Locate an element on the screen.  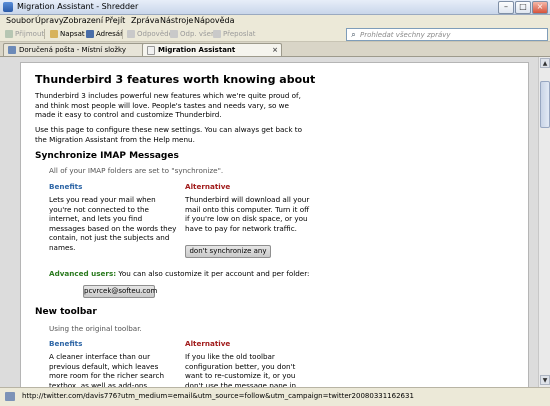
forward-label: Přeposlat is located at coordinates (239, 33).